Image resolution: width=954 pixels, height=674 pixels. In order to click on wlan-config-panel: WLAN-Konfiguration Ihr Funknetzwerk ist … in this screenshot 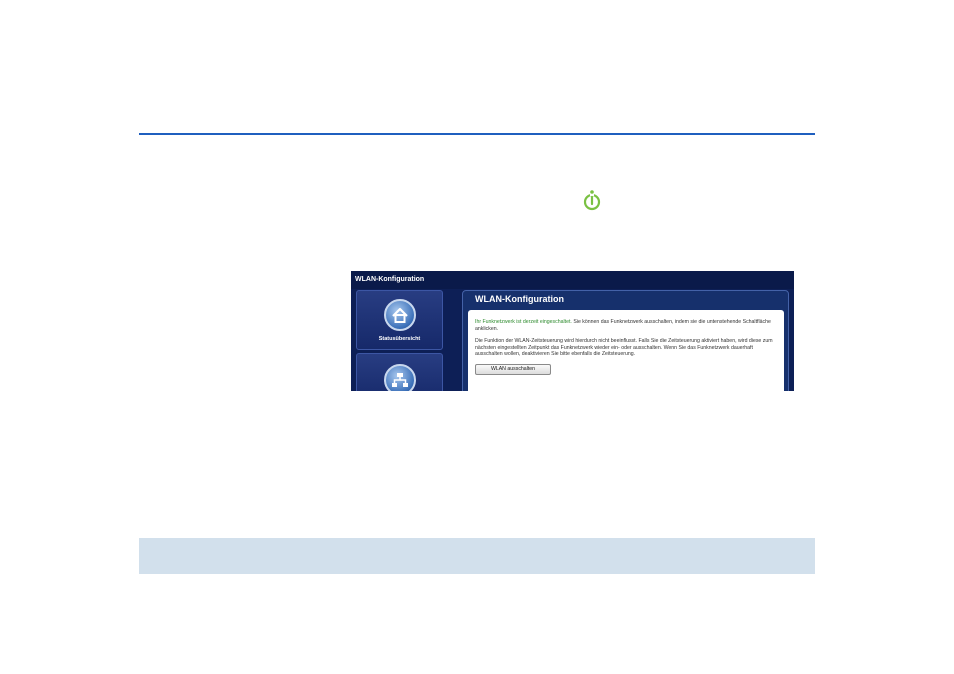, I will do `click(625, 340)`.